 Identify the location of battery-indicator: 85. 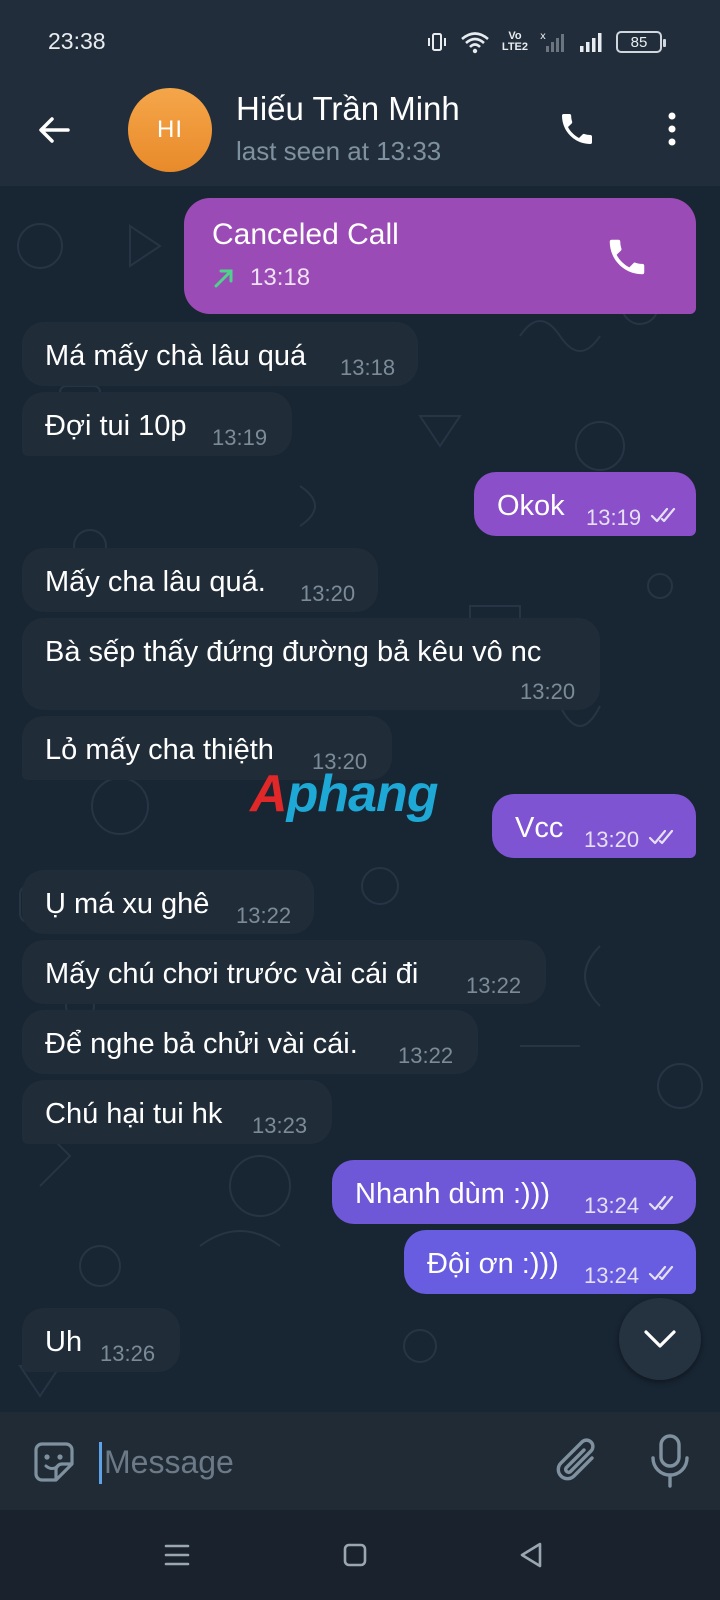
(641, 42).